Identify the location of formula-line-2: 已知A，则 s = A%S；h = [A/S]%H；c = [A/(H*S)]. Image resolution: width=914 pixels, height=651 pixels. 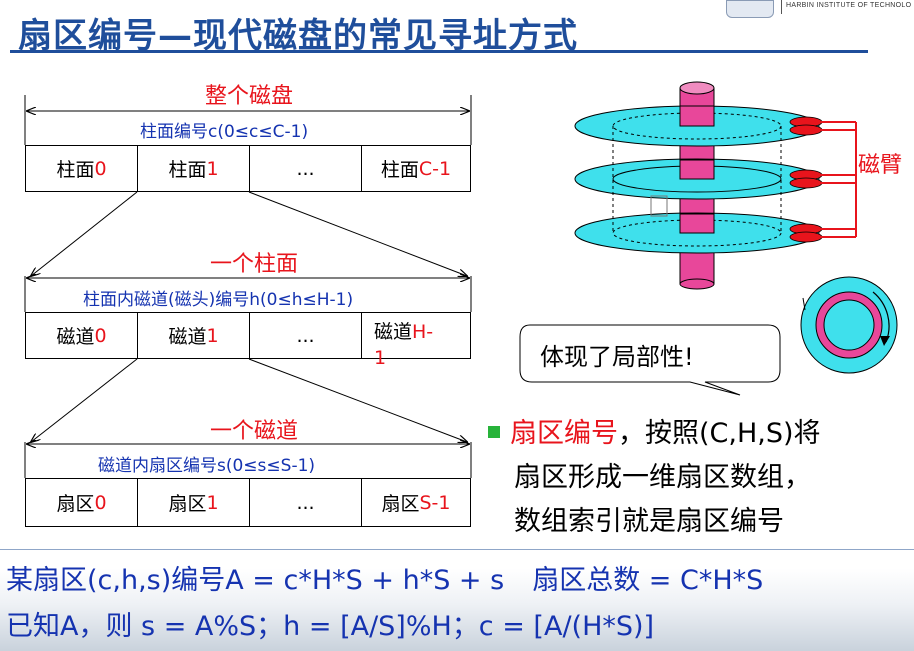
(330, 626).